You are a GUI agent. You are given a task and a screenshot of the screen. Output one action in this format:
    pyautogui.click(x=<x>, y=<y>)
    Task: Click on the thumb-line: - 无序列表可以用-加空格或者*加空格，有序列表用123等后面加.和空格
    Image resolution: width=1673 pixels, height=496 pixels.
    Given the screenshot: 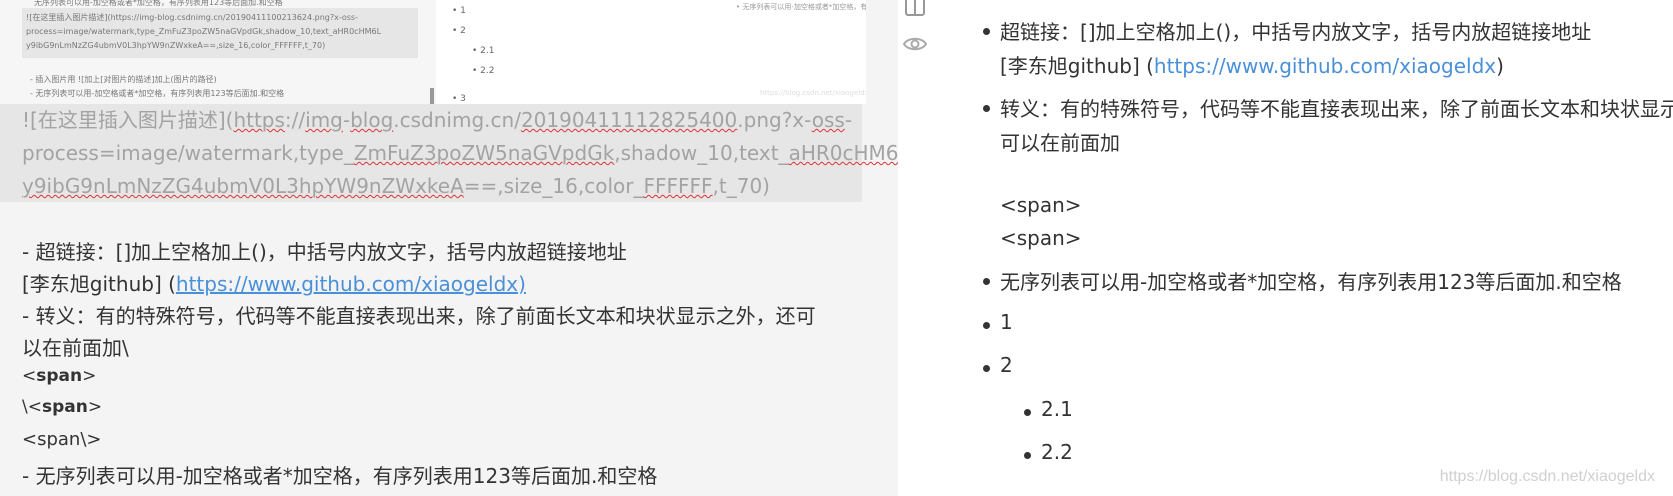 What is the action you would take?
    pyautogui.click(x=157, y=93)
    